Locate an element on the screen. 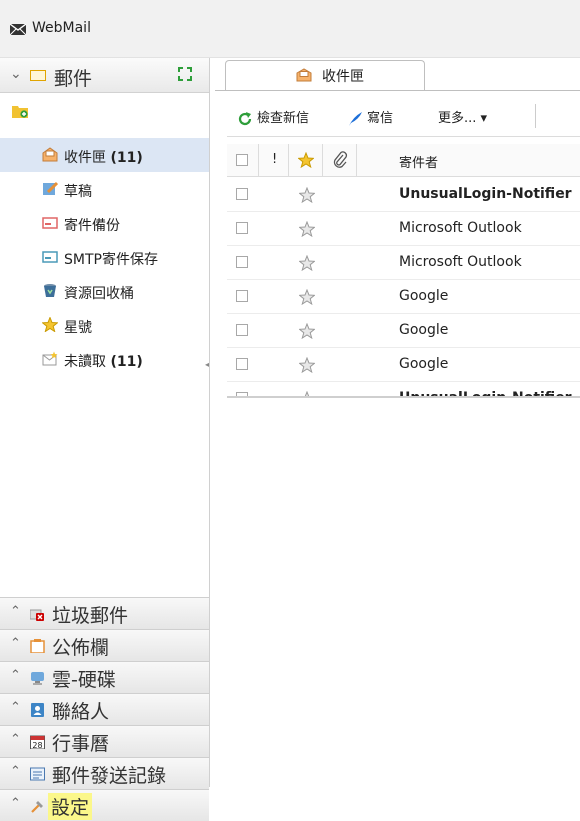 This screenshot has width=580, height=821. panel-label: 垃圾郵件 is located at coordinates (90, 616).